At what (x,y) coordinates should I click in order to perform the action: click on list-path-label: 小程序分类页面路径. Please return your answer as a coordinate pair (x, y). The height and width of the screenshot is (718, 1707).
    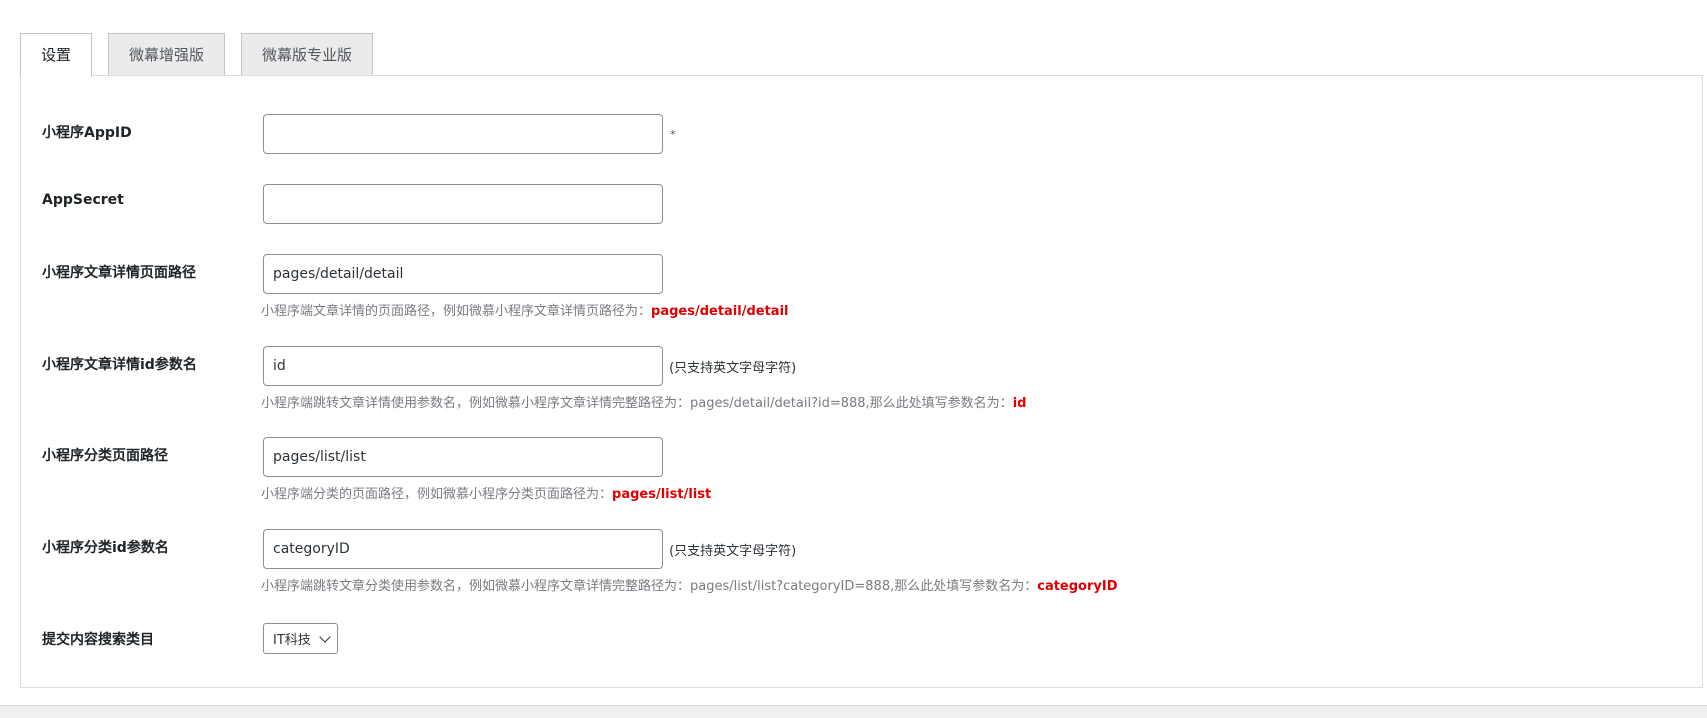
    Looking at the image, I should click on (105, 456).